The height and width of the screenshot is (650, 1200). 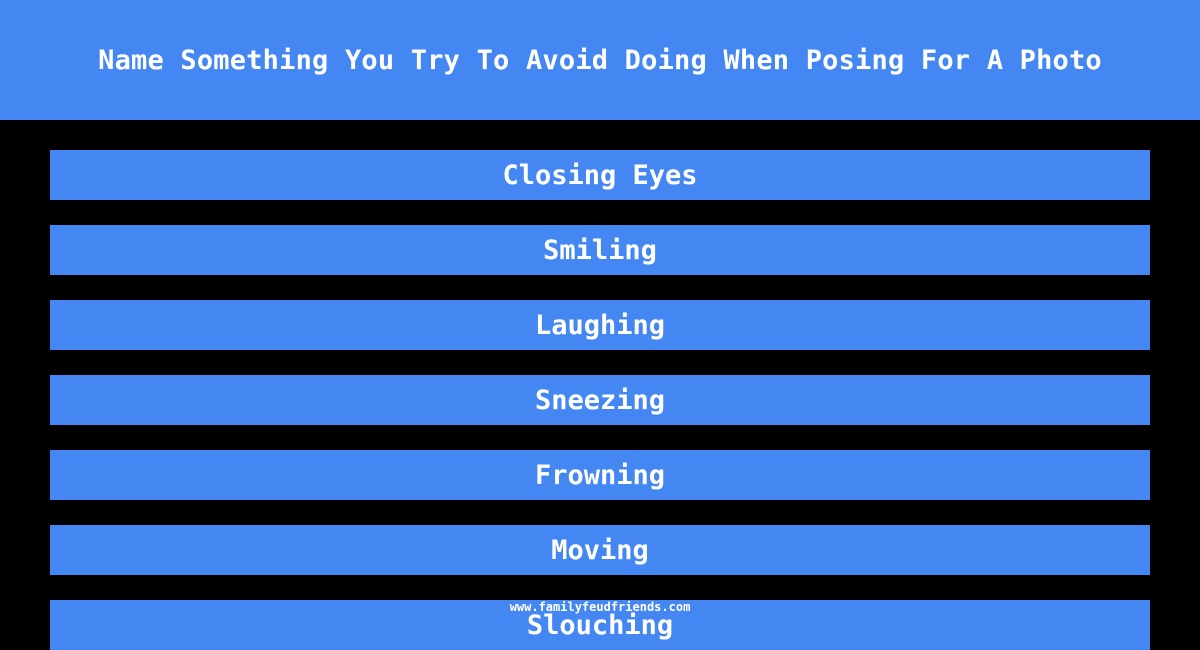 I want to click on answer-label: Sneezing, so click(x=600, y=400).